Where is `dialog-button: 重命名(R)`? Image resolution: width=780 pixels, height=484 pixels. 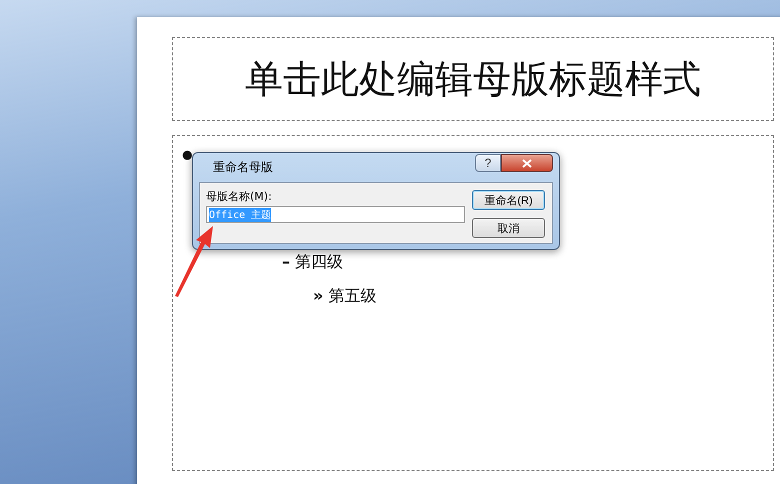 dialog-button: 重命名(R) is located at coordinates (508, 200).